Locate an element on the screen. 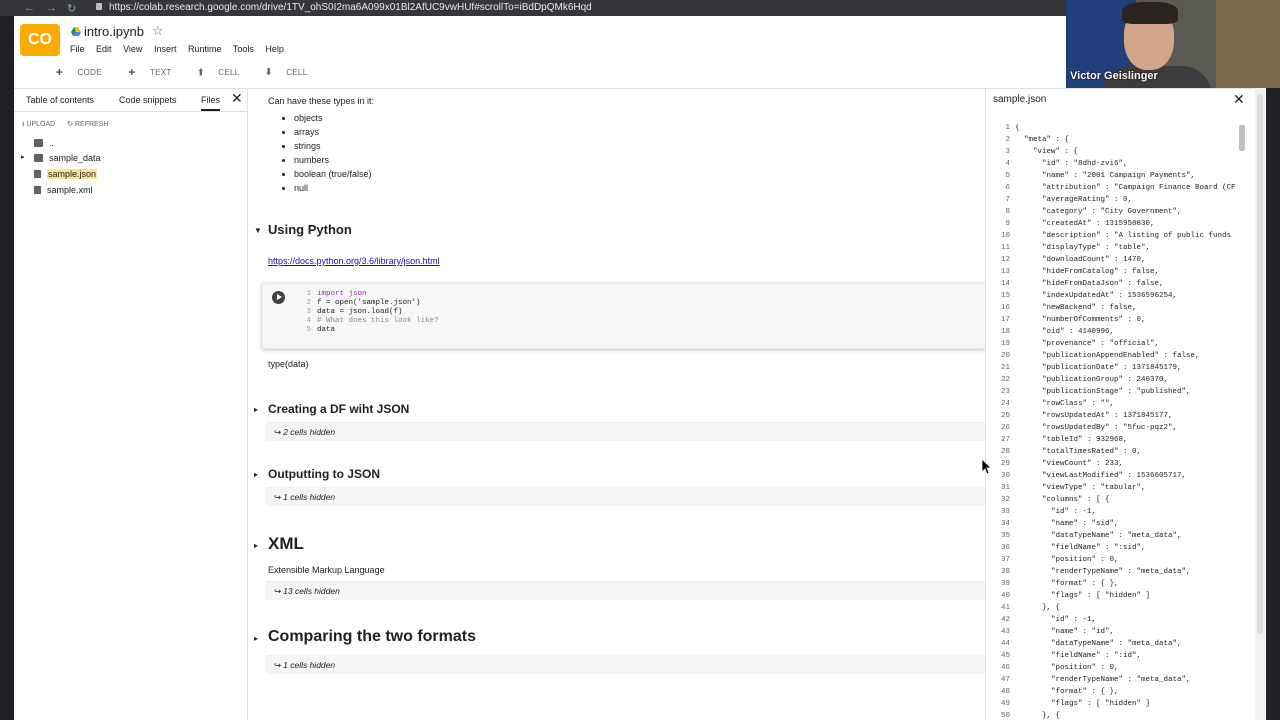 The height and width of the screenshot is (720, 1280). line-number: 12 is located at coordinates (1005, 260).